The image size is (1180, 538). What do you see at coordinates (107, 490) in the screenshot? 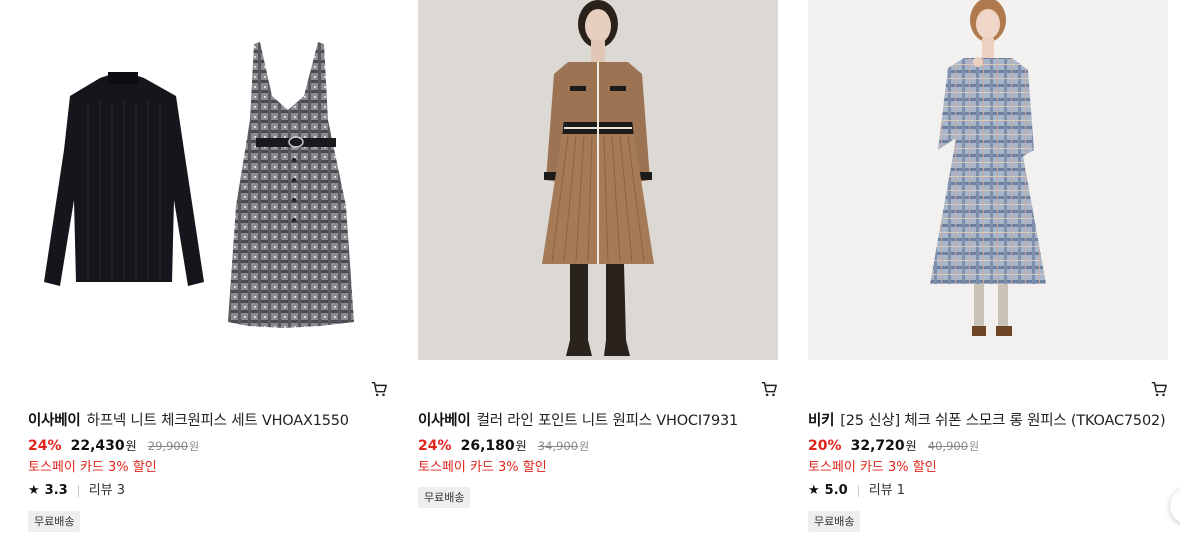
I see `review-count: 리뷰 3` at bounding box center [107, 490].